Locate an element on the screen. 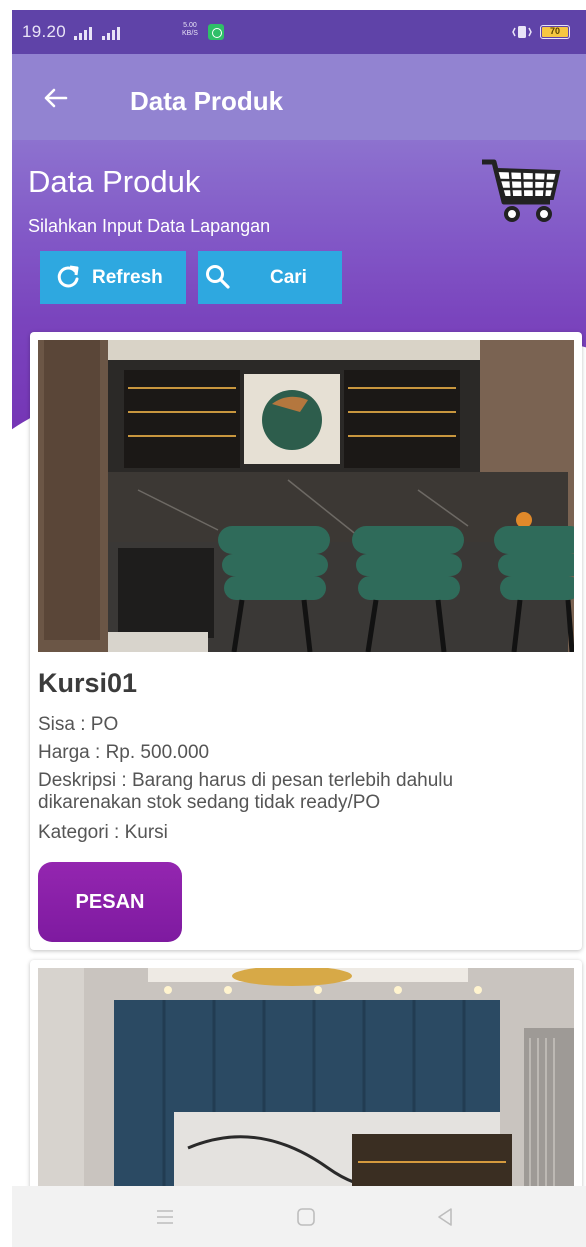 The width and height of the screenshot is (586, 1247). battery-icon: 70 is located at coordinates (555, 32).